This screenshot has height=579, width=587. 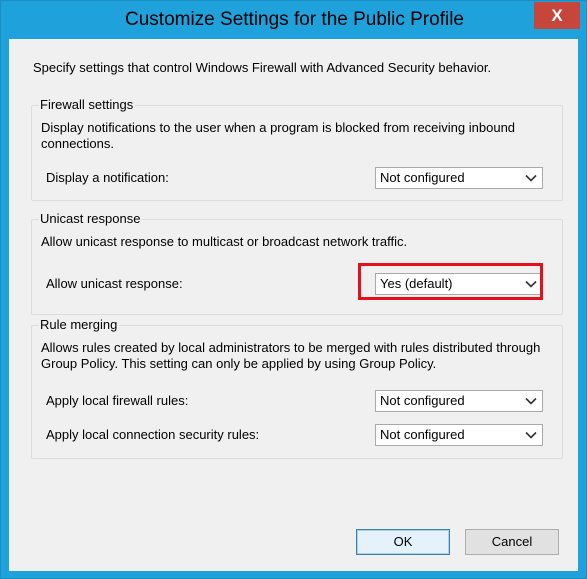 I want to click on display-notification-label: Display a notification:, so click(x=107, y=177).